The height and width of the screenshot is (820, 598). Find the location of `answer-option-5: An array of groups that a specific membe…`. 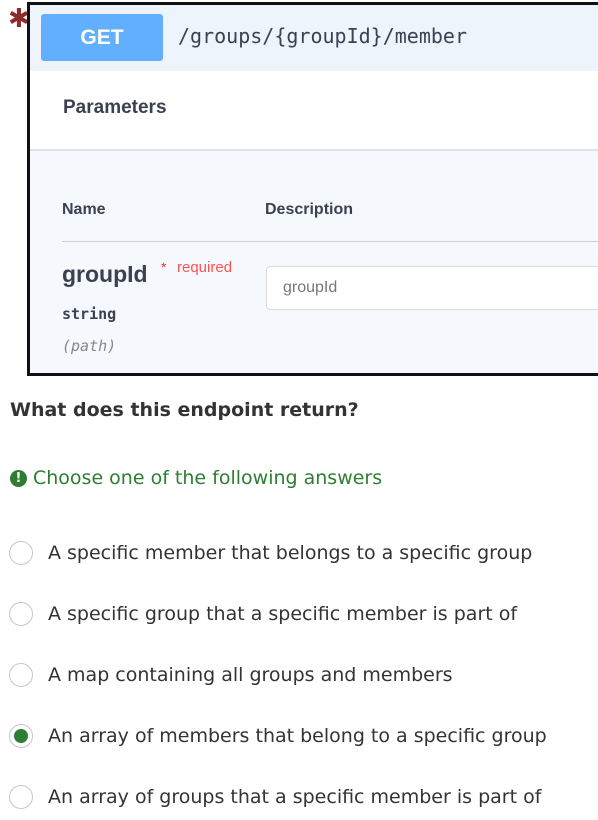

answer-option-5: An array of groups that a specific membe… is located at coordinates (275, 797).